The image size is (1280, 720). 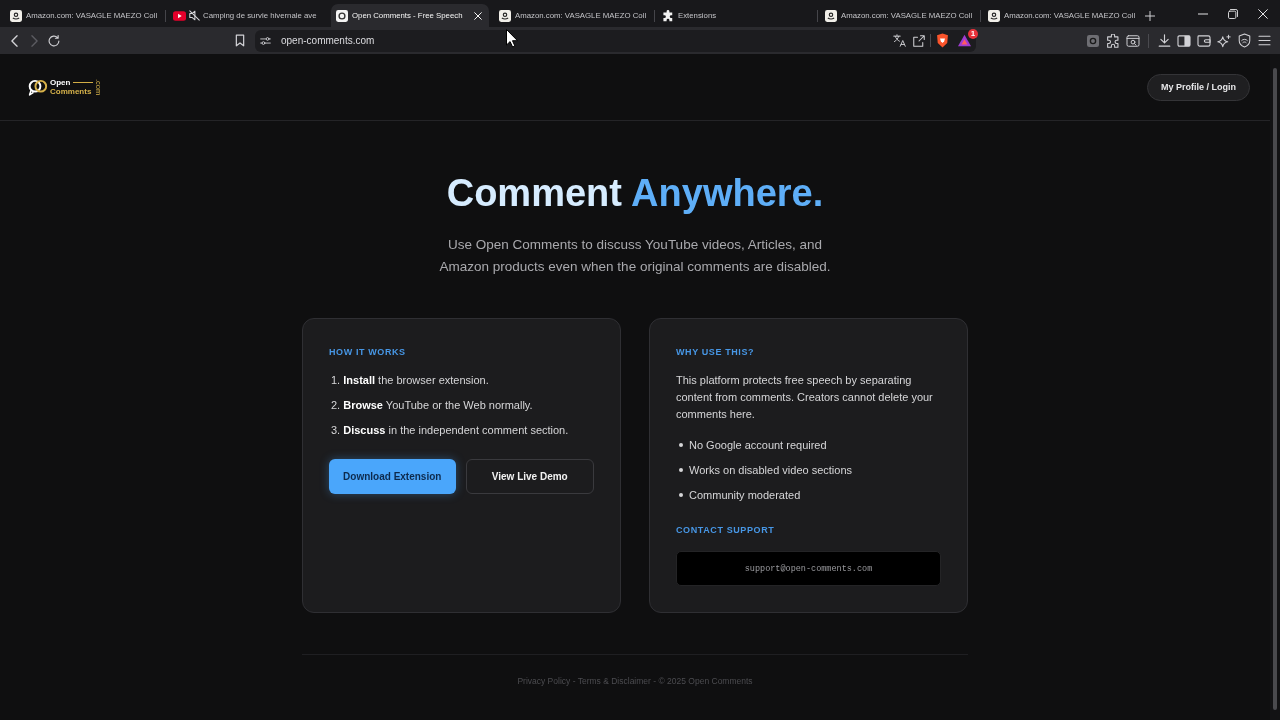 What do you see at coordinates (432, 405) in the screenshot?
I see `step-item: 2. Browse YouTube or the Web normally.` at bounding box center [432, 405].